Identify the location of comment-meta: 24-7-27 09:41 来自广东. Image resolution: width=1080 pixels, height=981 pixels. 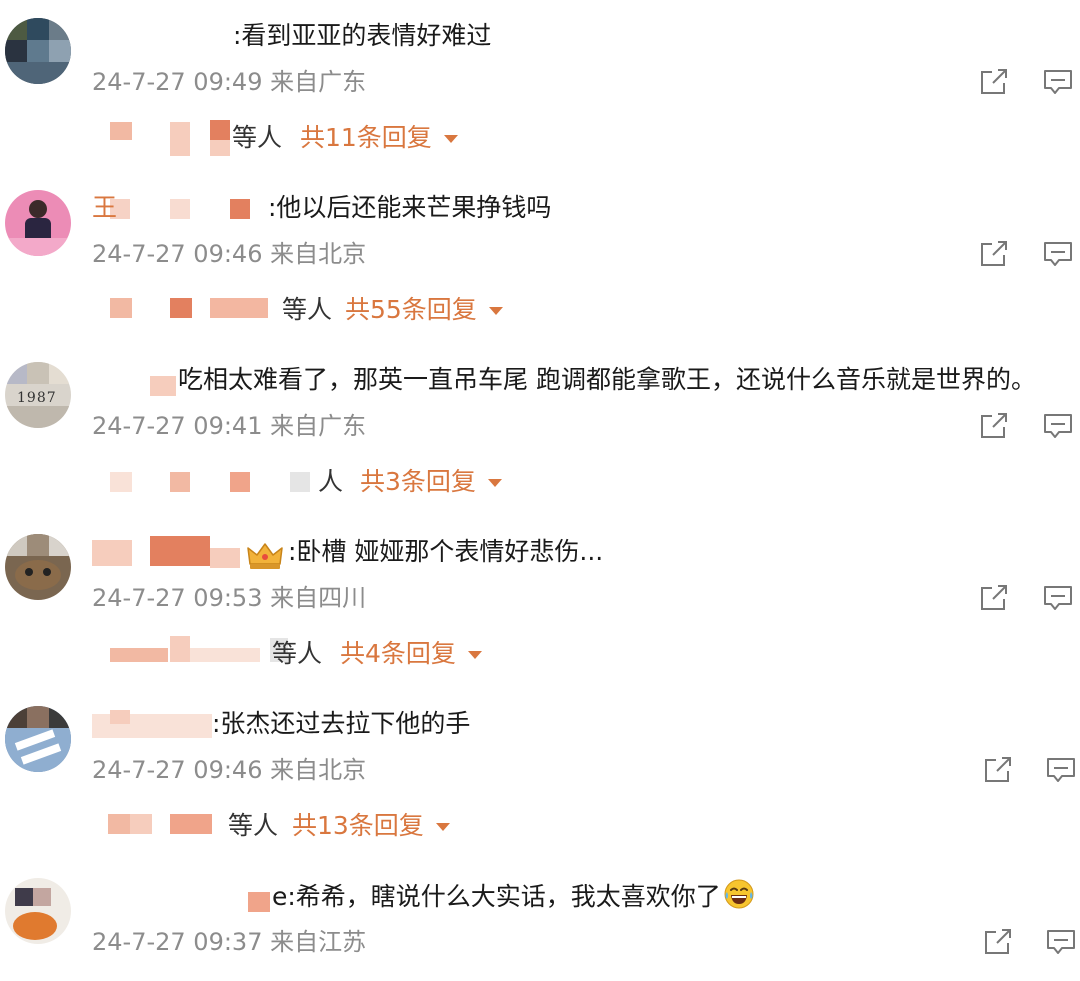
(229, 426).